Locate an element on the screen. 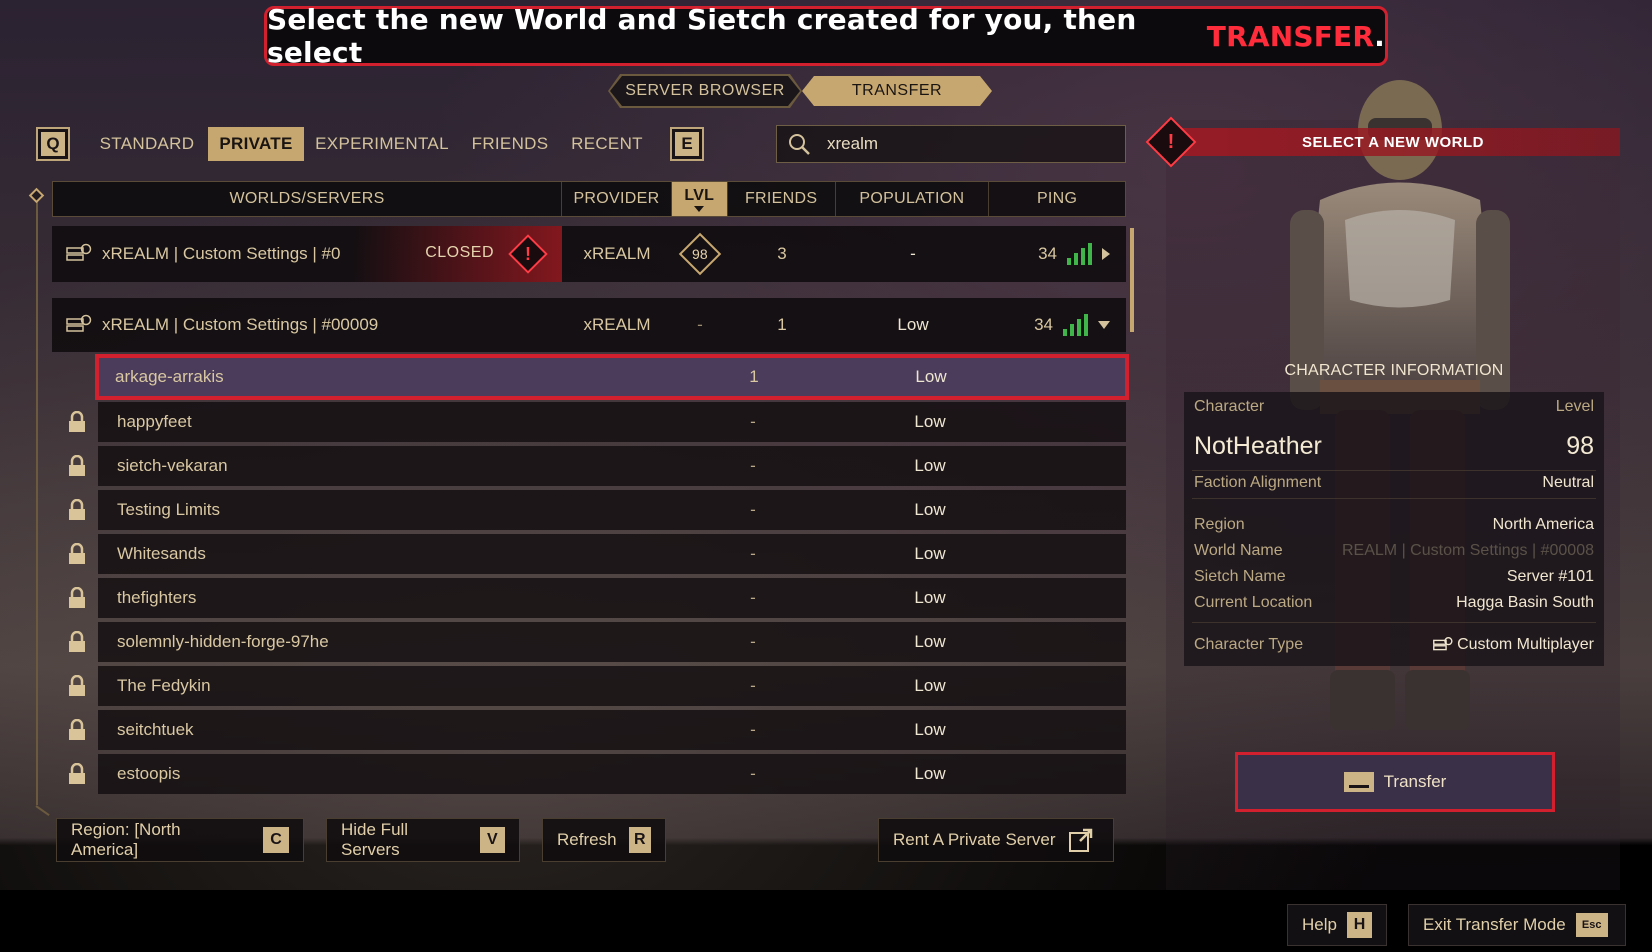 The height and width of the screenshot is (952, 1652). help-button: Help H is located at coordinates (1337, 925).